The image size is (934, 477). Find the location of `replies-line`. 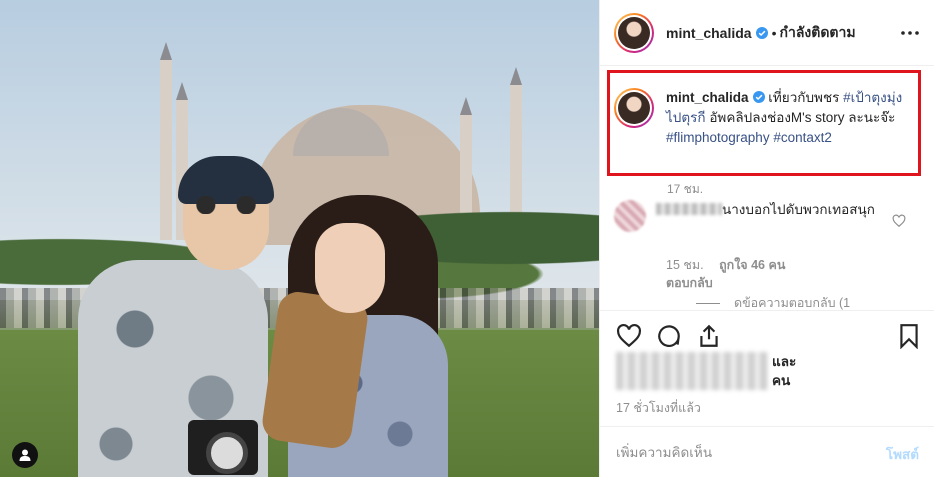

replies-line is located at coordinates (708, 303).